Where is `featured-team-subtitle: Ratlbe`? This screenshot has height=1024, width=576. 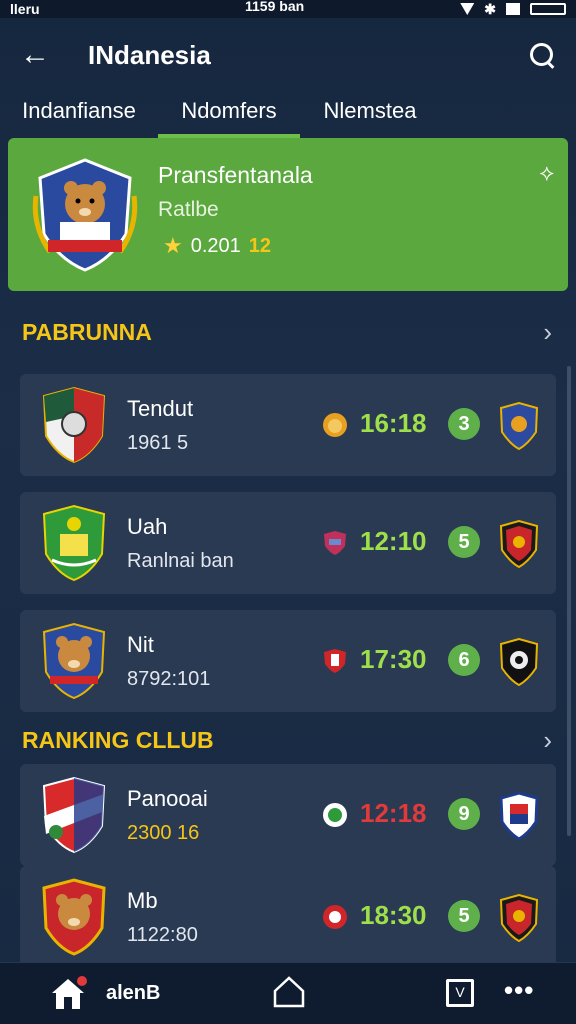 featured-team-subtitle: Ratlbe is located at coordinates (188, 209).